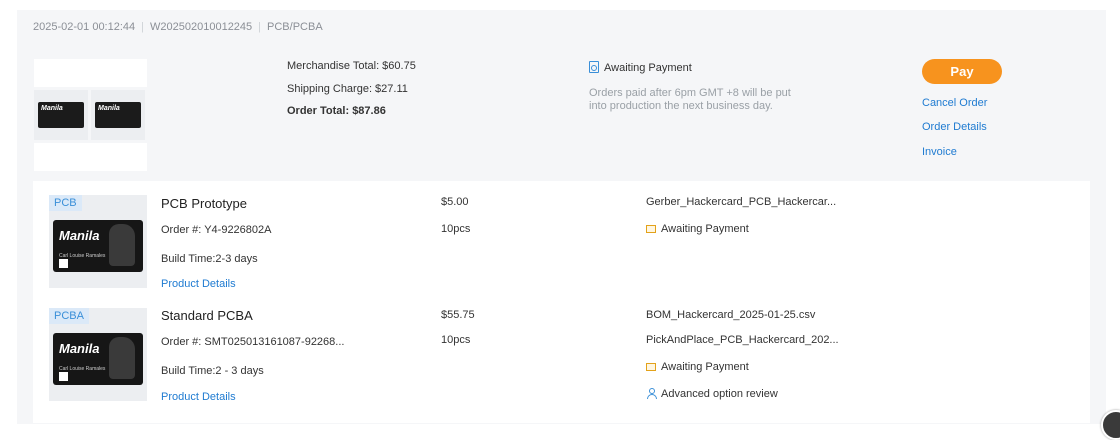 The image size is (1120, 440). Describe the element at coordinates (209, 259) in the screenshot. I see `build-time: Build Time:2-3 days` at that location.